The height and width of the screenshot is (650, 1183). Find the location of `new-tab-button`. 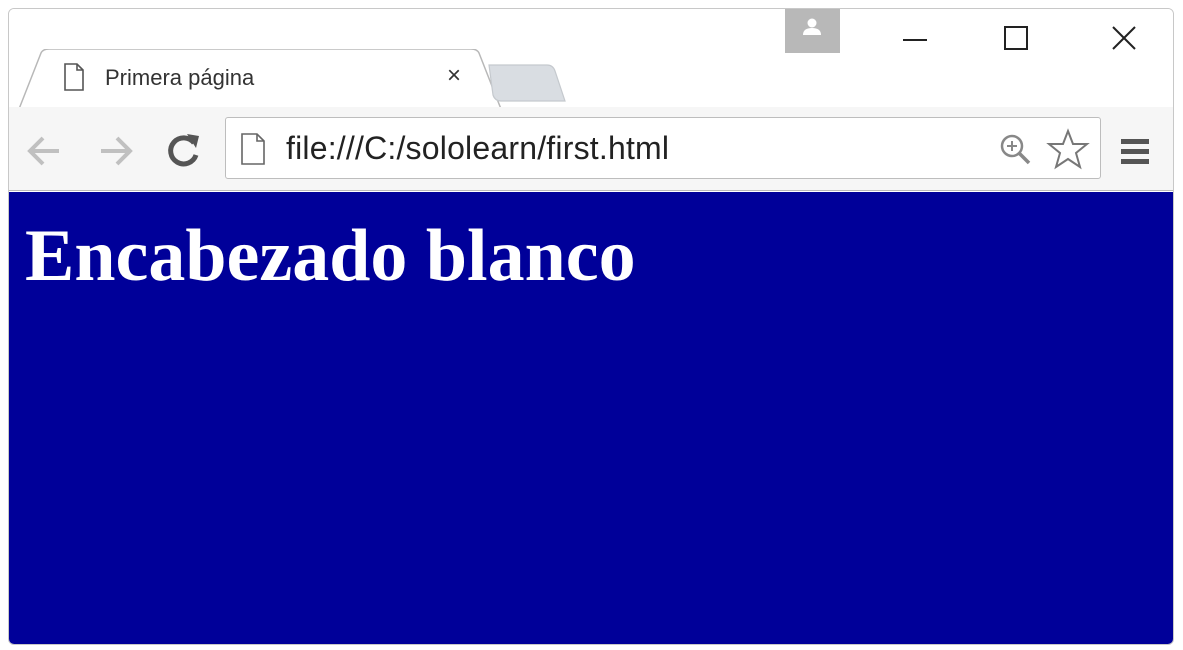

new-tab-button is located at coordinates (527, 83).